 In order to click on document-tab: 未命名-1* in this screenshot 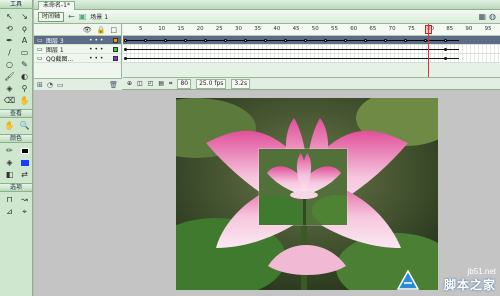, I will do `click(56, 5)`.